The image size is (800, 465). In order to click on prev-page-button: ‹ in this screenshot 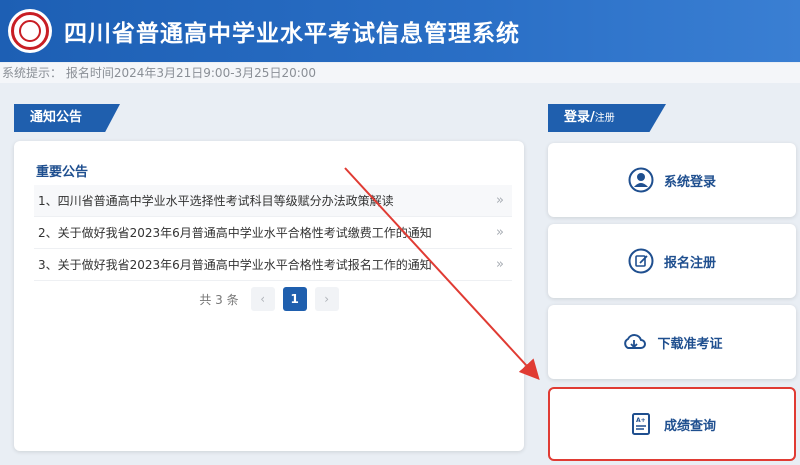, I will do `click(262, 299)`.